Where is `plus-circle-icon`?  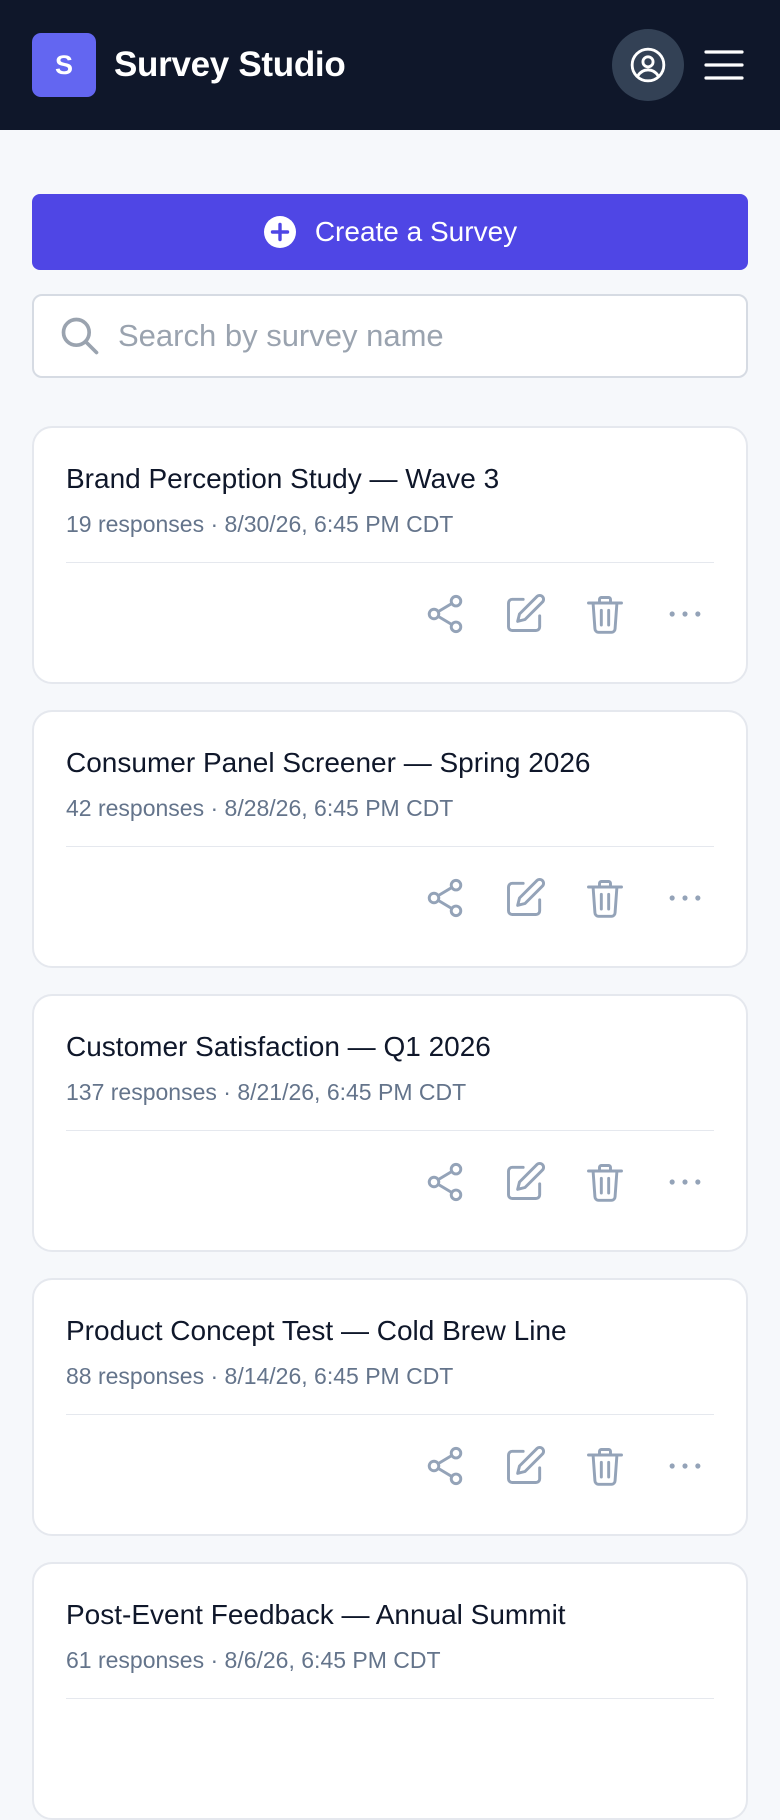 plus-circle-icon is located at coordinates (280, 232).